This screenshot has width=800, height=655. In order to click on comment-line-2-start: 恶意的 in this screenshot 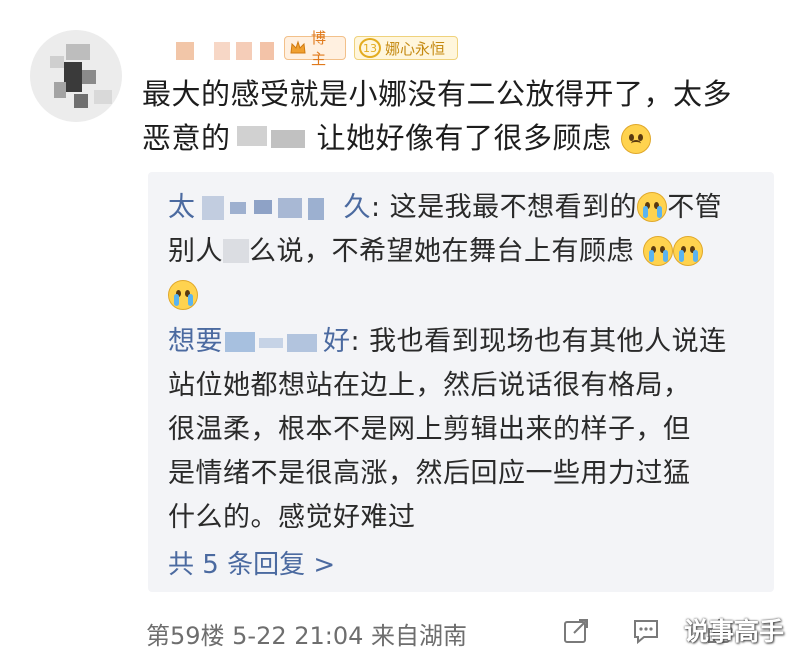, I will do `click(186, 138)`.